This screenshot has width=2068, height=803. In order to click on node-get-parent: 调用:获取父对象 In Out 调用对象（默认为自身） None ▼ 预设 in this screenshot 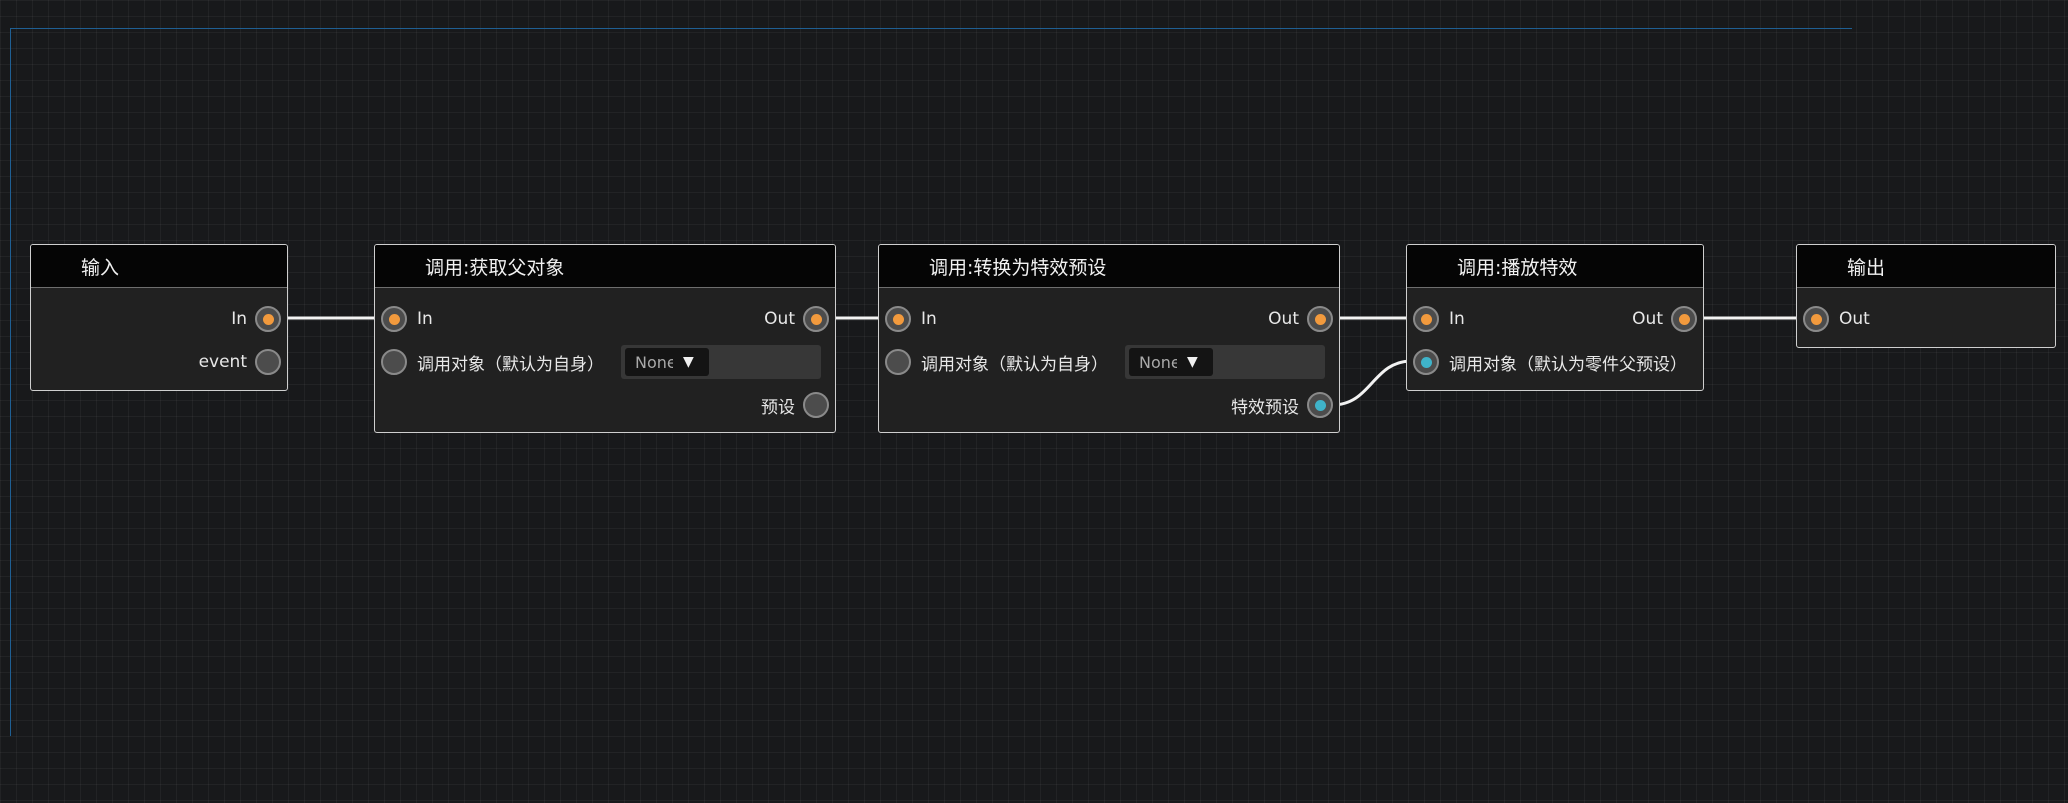, I will do `click(605, 338)`.